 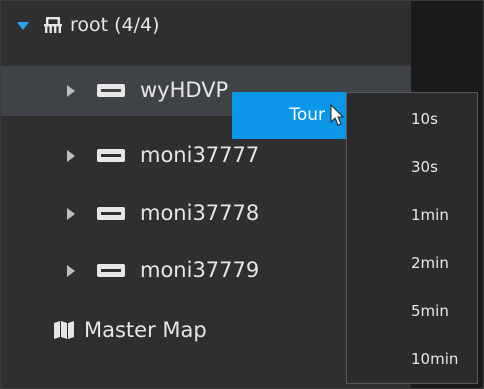 I want to click on interval-option-10min: 10min, so click(x=412, y=359).